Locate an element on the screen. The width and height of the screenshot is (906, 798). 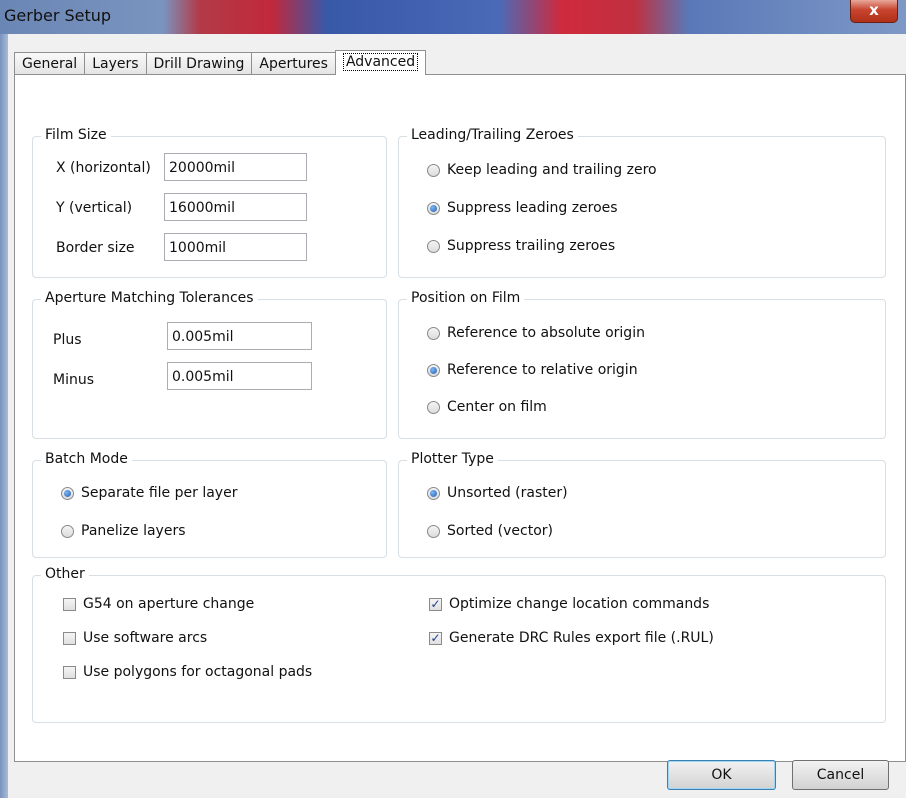
radio-relative-origin: Reference to relative origin is located at coordinates (532, 370).